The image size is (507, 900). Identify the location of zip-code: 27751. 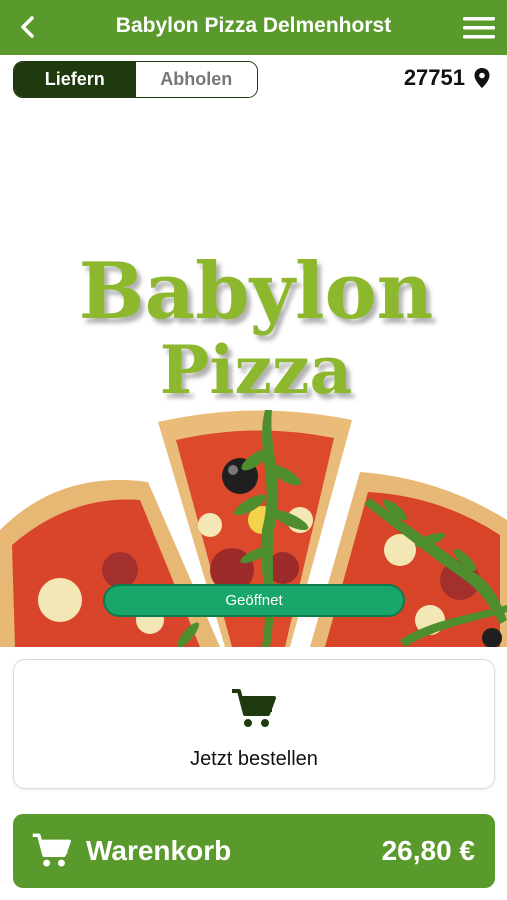
(434, 77).